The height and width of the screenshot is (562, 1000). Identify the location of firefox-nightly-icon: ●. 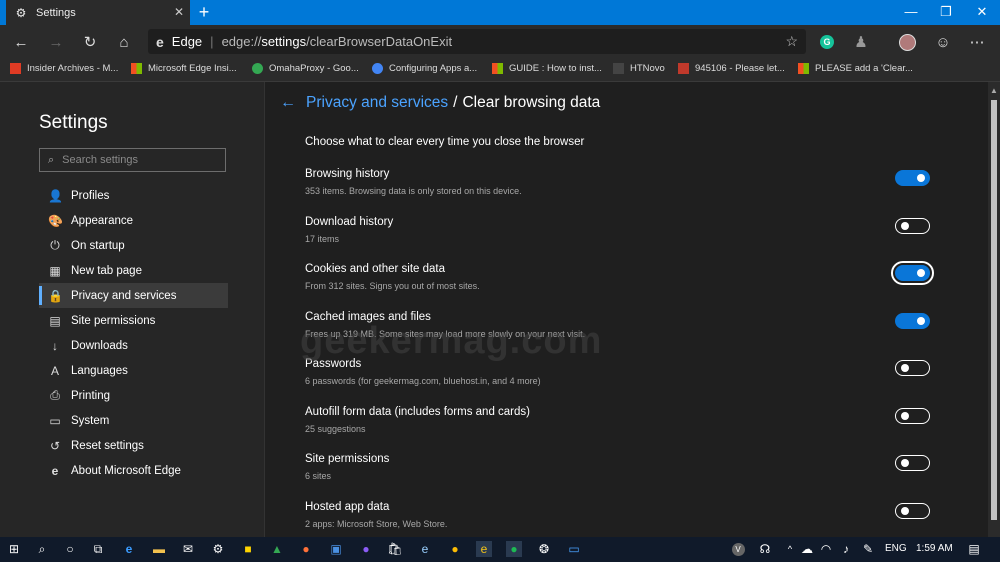
(366, 549).